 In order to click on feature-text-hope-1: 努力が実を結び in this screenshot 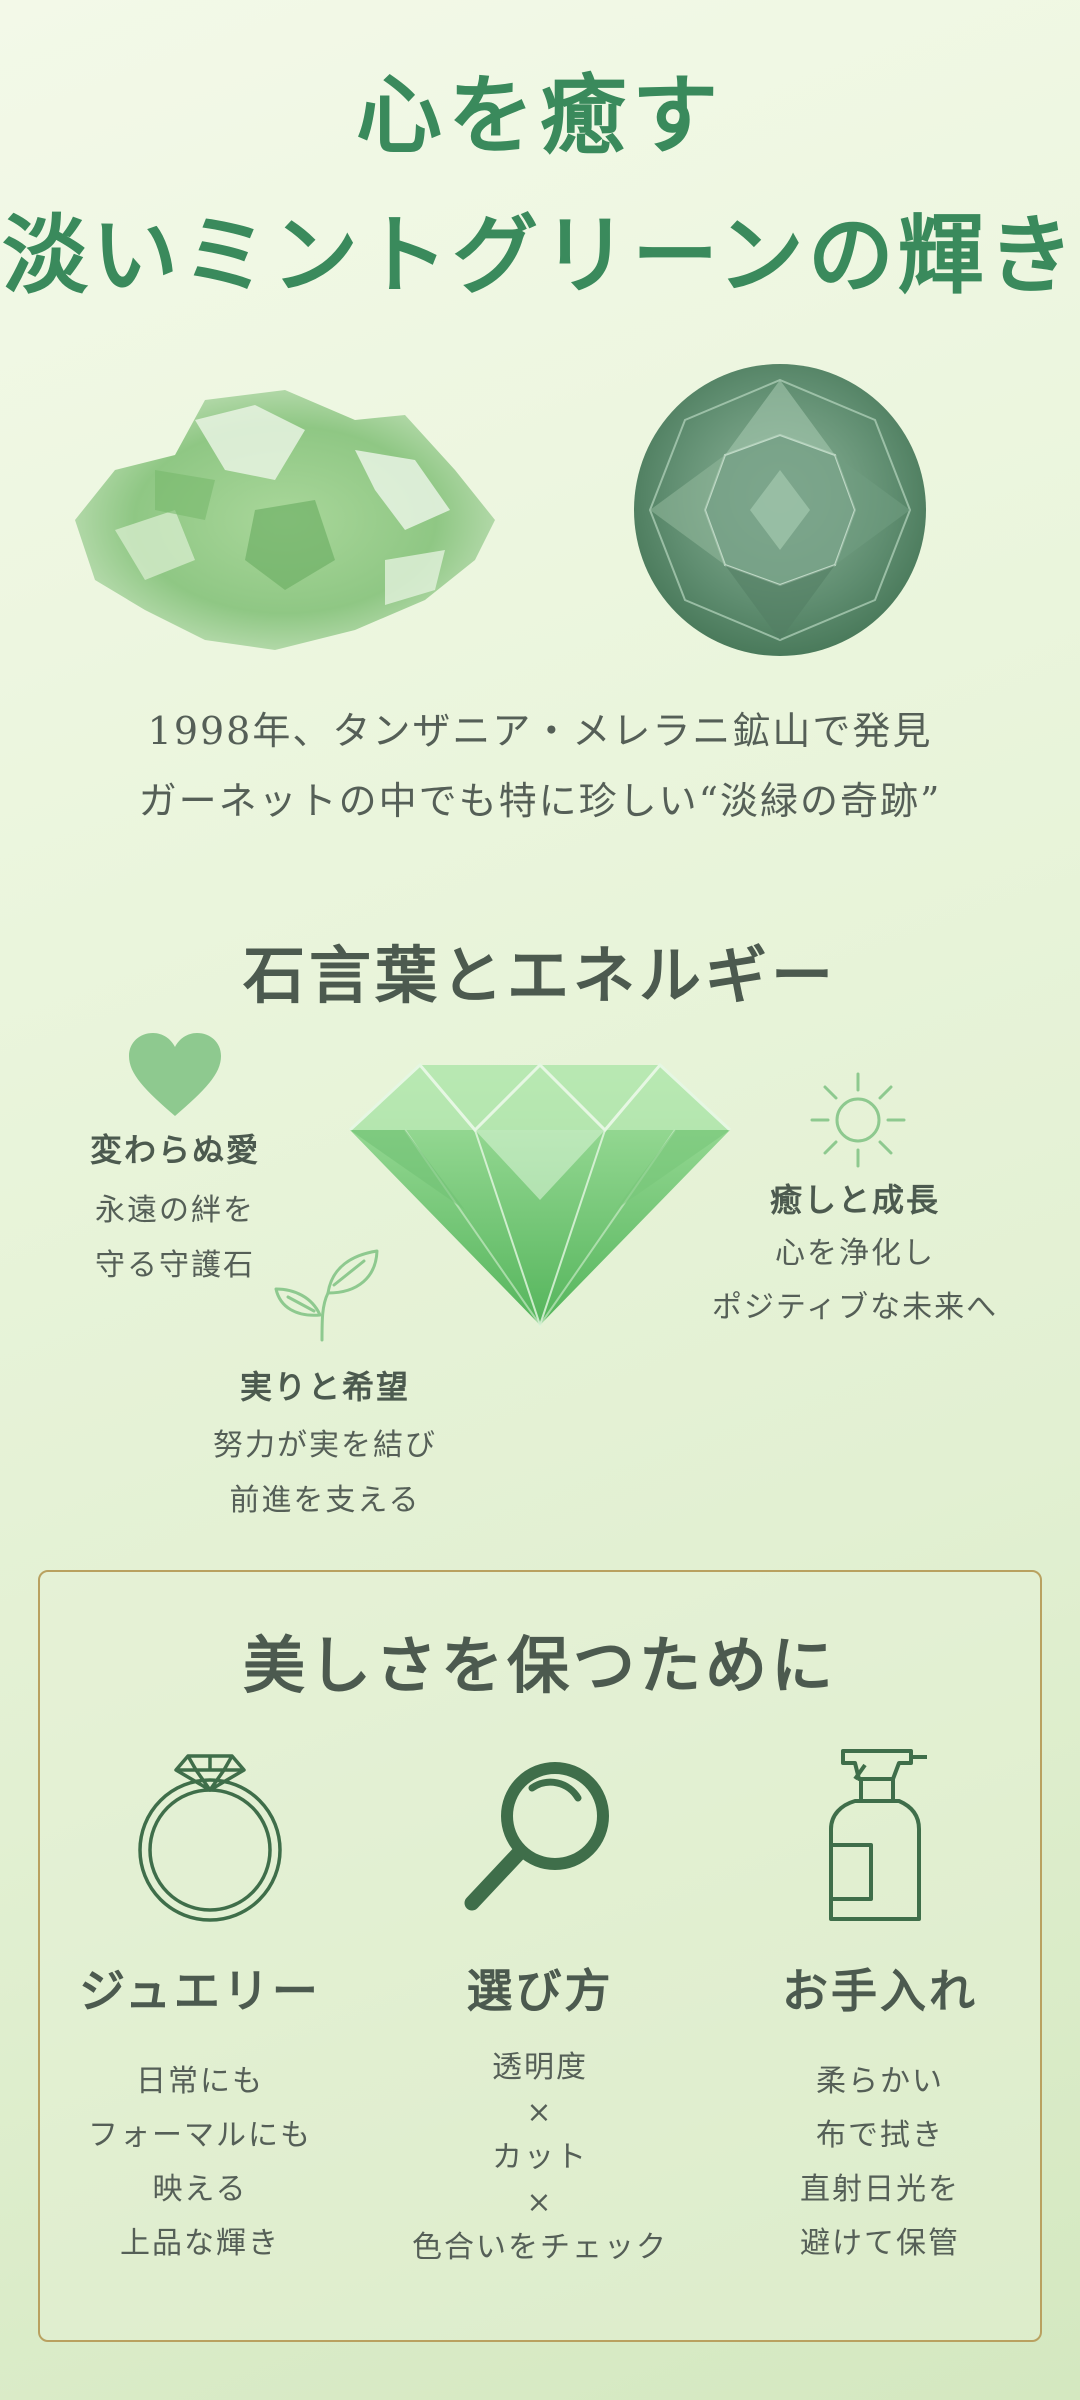, I will do `click(325, 1445)`.